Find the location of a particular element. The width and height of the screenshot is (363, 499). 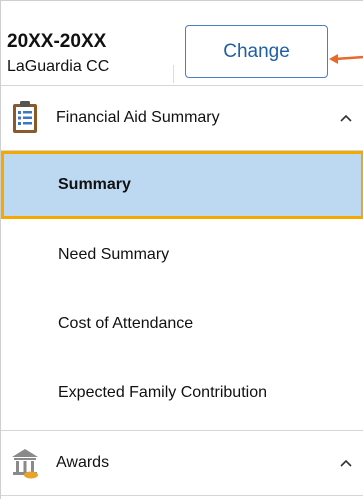

bank-icon is located at coordinates (25, 464).